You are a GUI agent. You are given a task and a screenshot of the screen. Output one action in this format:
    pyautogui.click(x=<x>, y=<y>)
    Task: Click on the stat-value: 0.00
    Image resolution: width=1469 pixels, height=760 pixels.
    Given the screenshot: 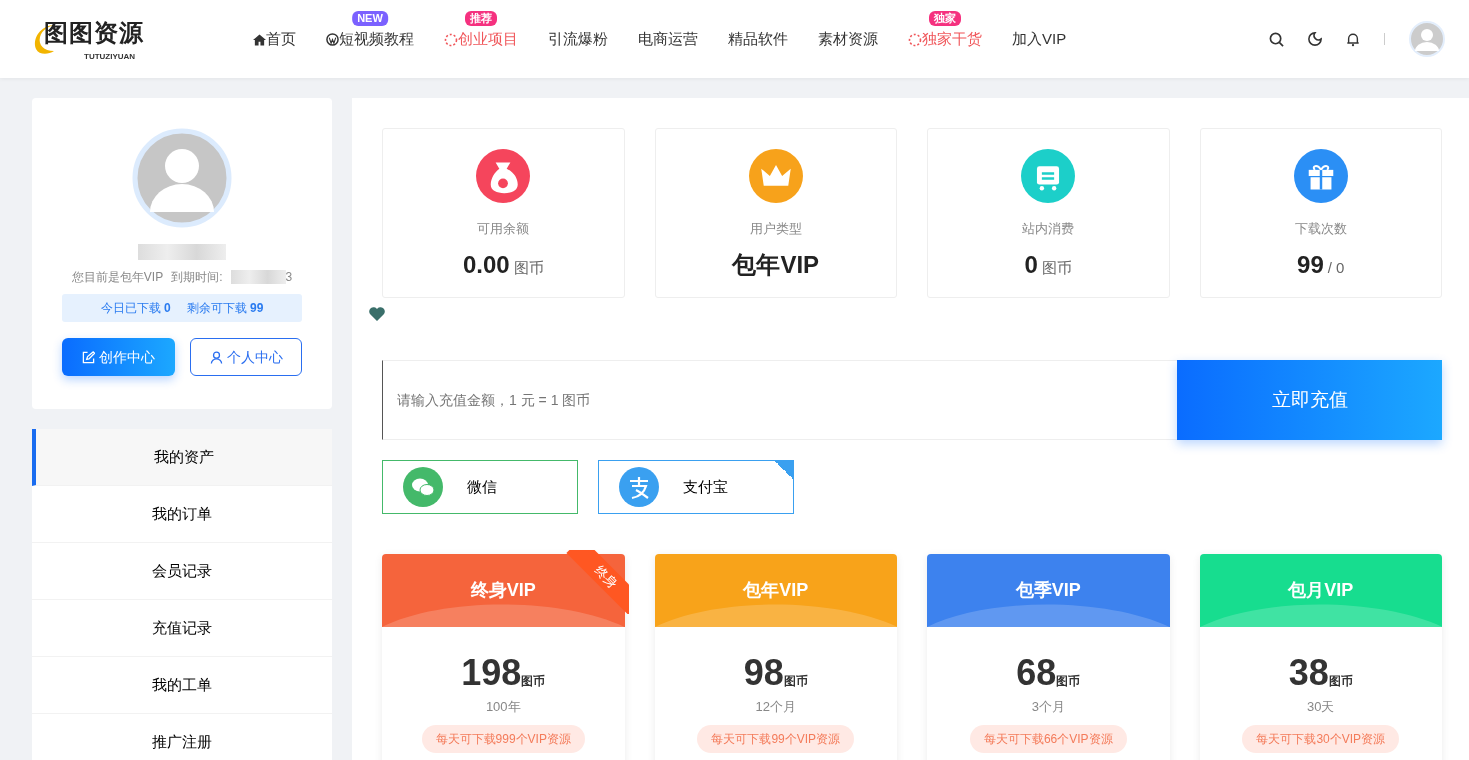 What is the action you would take?
    pyautogui.click(x=486, y=264)
    